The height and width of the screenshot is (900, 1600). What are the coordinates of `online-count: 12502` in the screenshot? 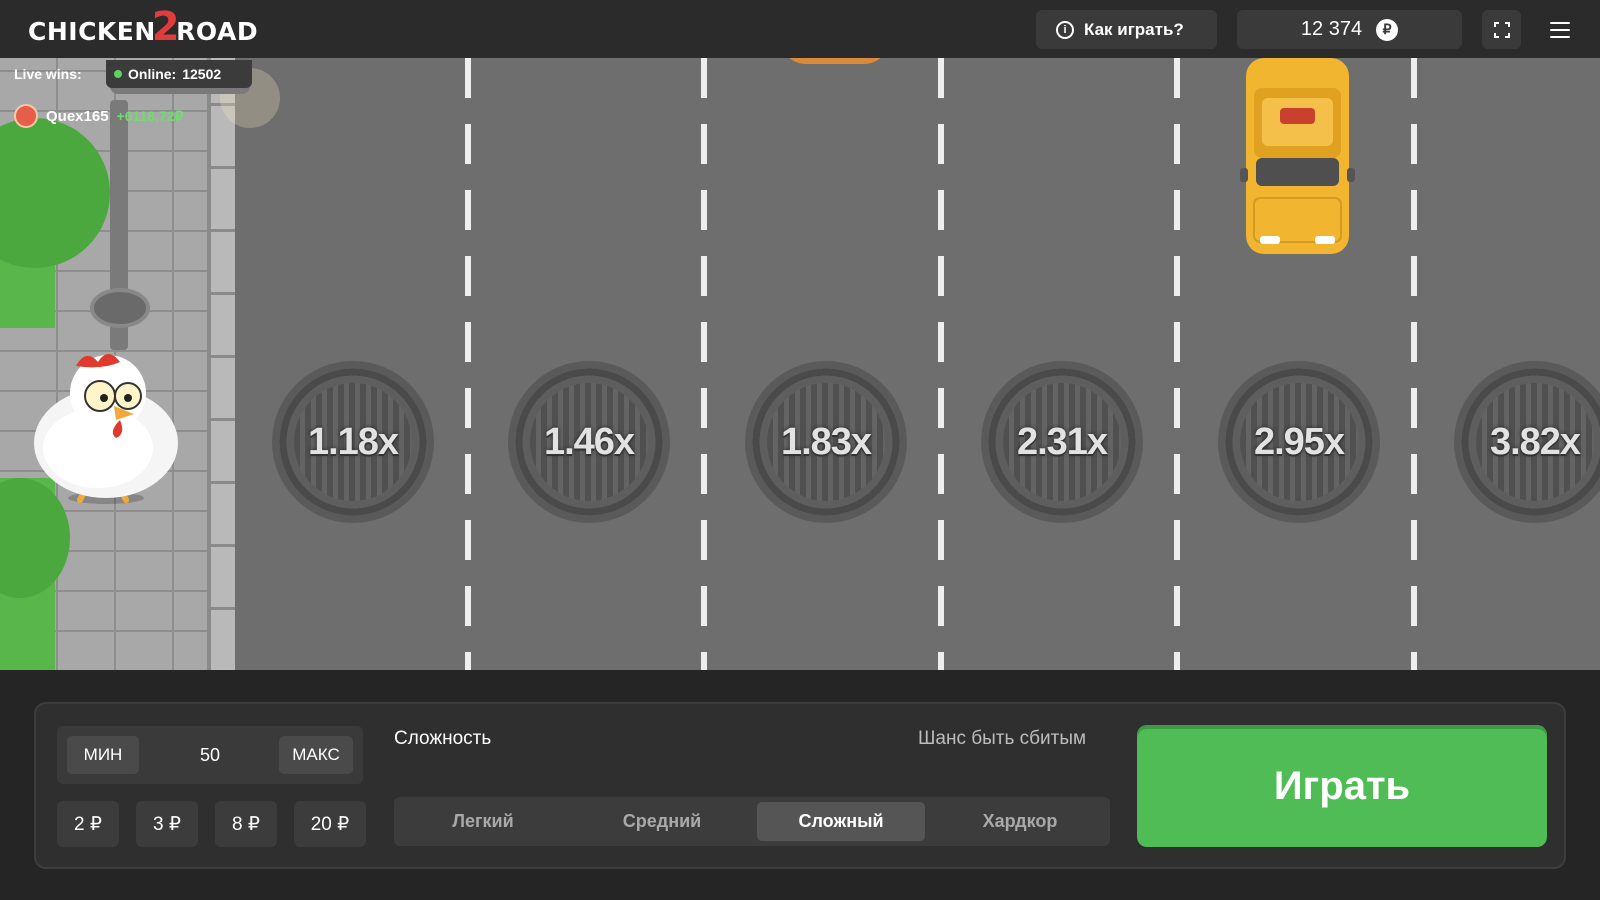 It's located at (202, 74).